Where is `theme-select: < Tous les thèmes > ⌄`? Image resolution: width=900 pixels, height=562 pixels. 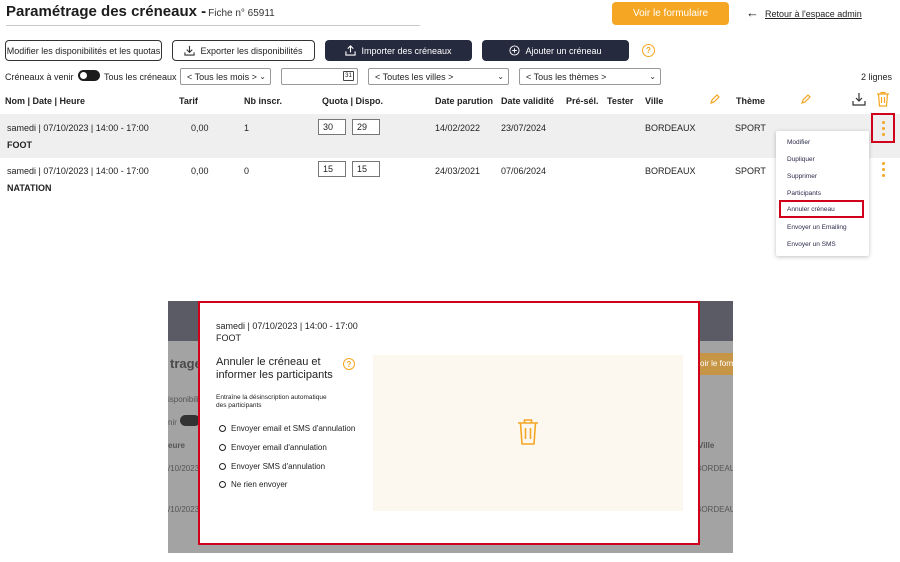
theme-select: < Tous les thèmes > ⌄ is located at coordinates (590, 76).